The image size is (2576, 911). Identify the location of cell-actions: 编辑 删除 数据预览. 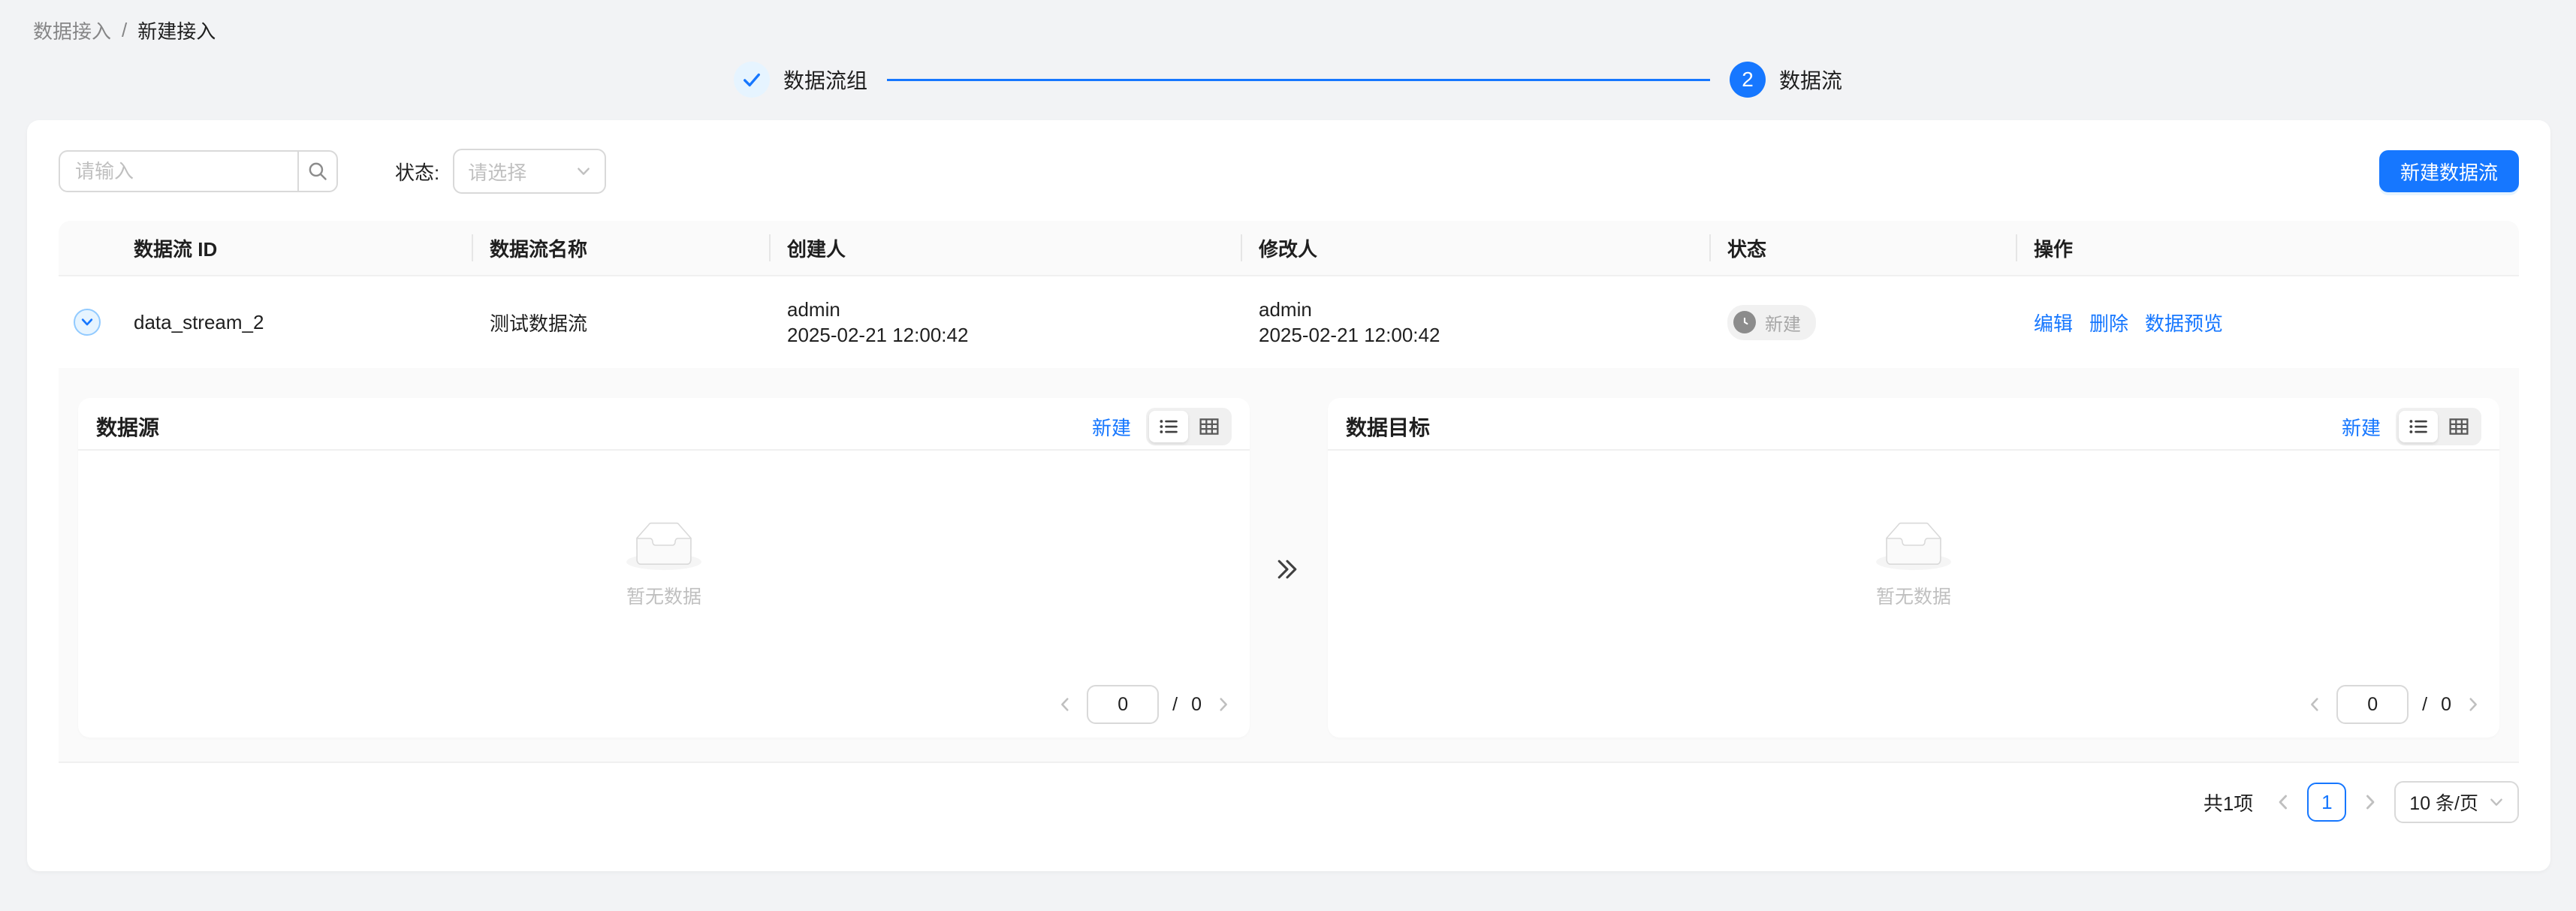
(2267, 322).